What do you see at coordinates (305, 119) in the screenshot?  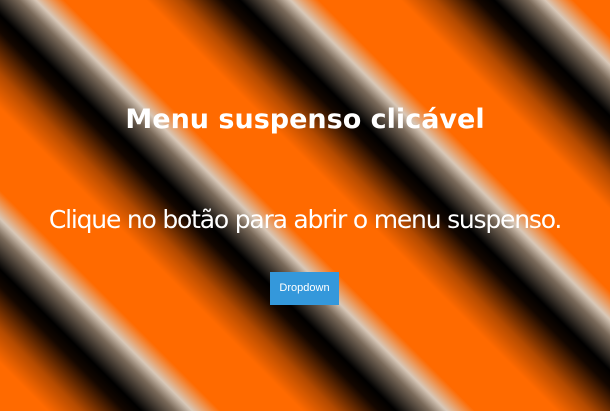 I see `page-title: Menu suspenso clicável` at bounding box center [305, 119].